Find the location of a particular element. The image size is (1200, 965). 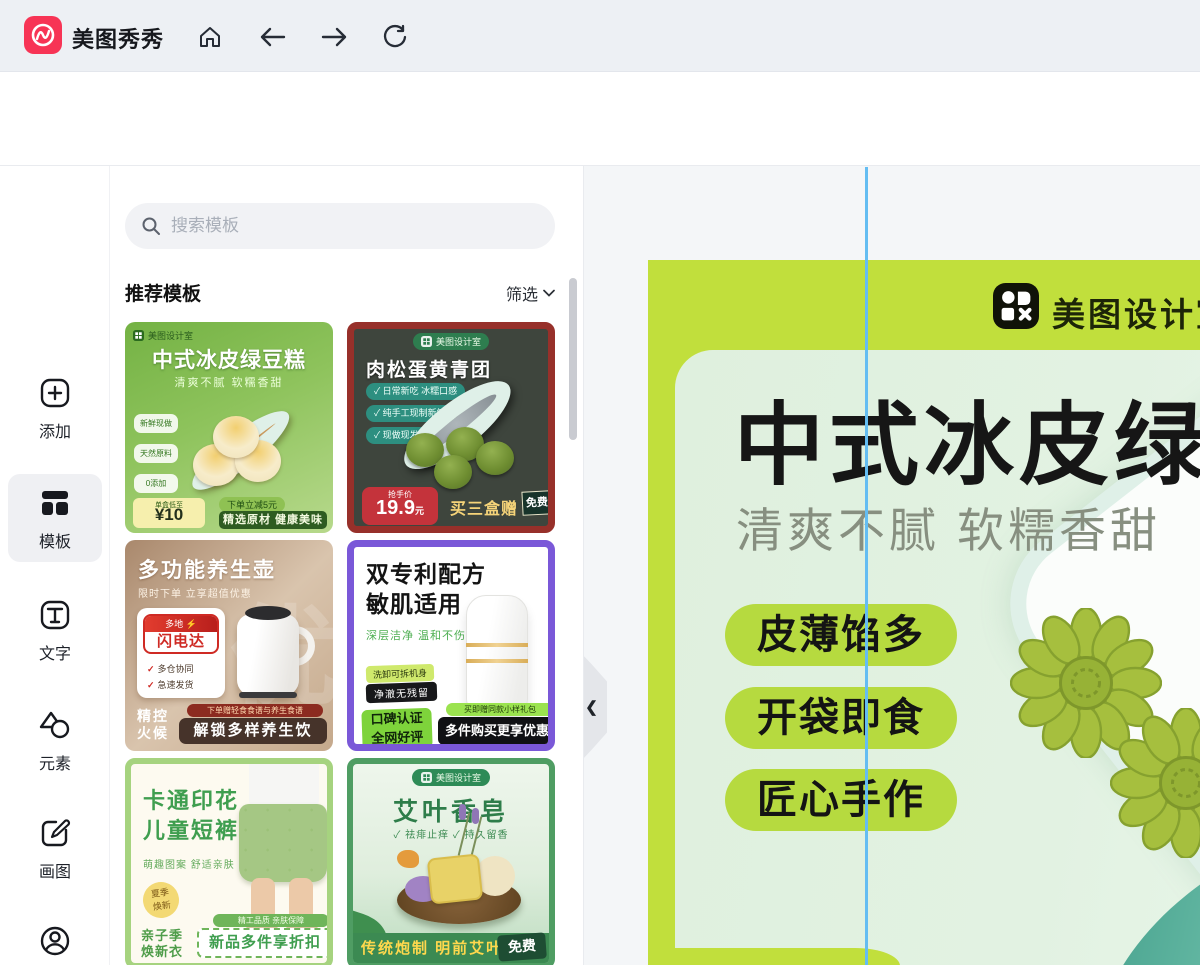

search-input is located at coordinates (355, 226).